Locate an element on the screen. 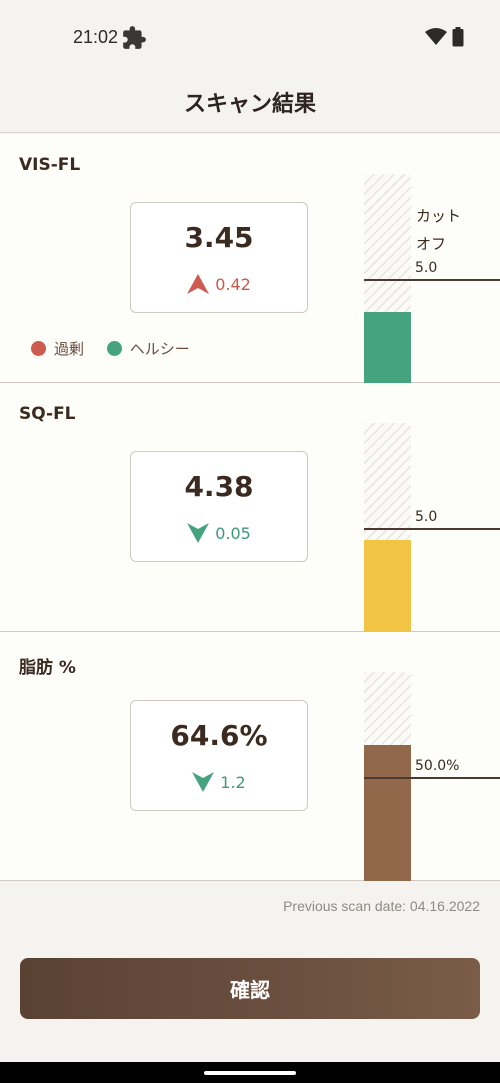 This screenshot has height=1083, width=500. value-card: 4.38 0.05 is located at coordinates (219, 506).